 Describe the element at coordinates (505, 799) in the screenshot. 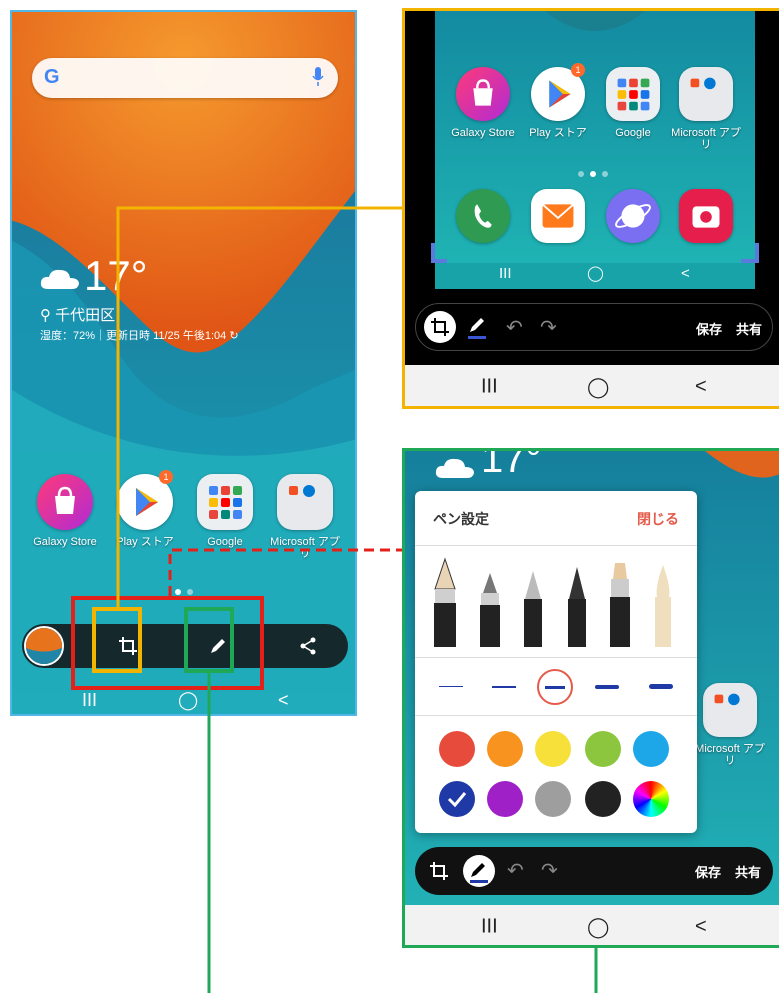

I see `color-swatch-purple` at that location.